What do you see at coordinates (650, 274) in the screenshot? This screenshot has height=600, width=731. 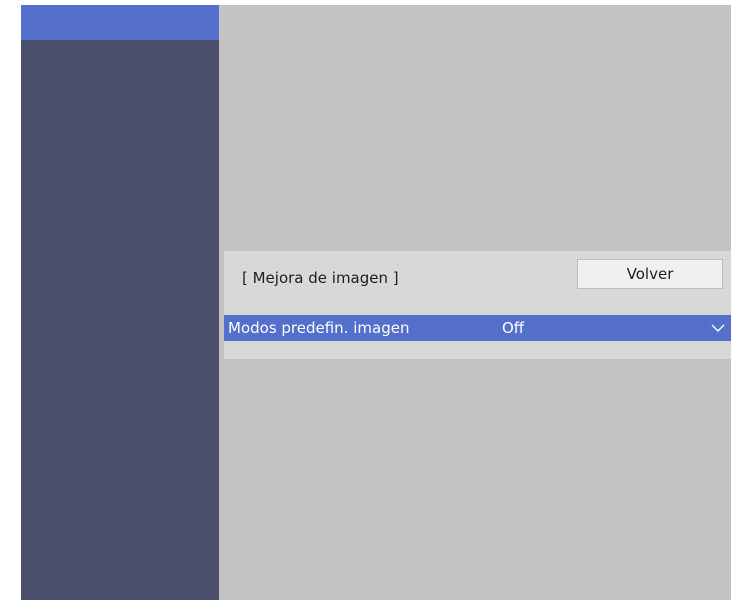 I see `back-button: Volver` at bounding box center [650, 274].